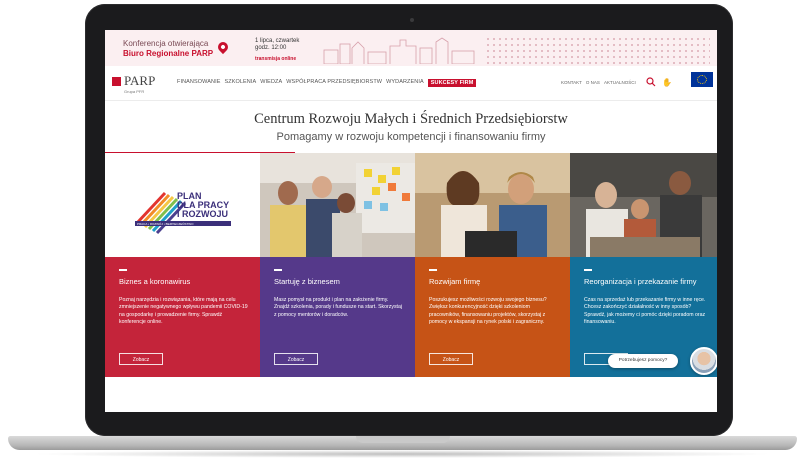 The height and width of the screenshot is (467, 805). What do you see at coordinates (643, 205) in the screenshot?
I see `photo-office-team` at bounding box center [643, 205].